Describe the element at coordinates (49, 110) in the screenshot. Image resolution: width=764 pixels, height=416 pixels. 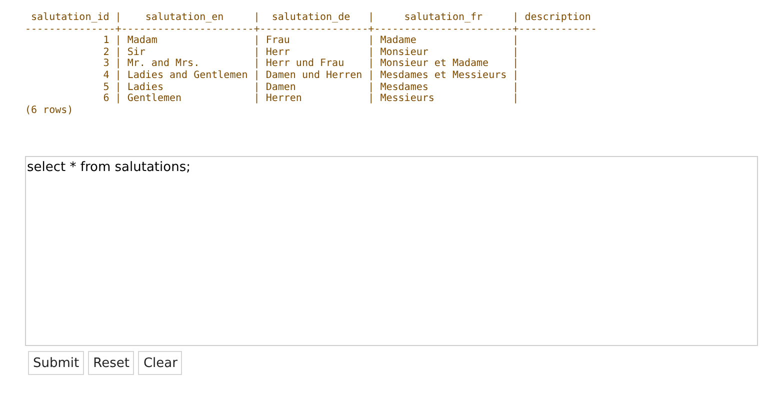
I see `output-line: (6 rows)` at that location.